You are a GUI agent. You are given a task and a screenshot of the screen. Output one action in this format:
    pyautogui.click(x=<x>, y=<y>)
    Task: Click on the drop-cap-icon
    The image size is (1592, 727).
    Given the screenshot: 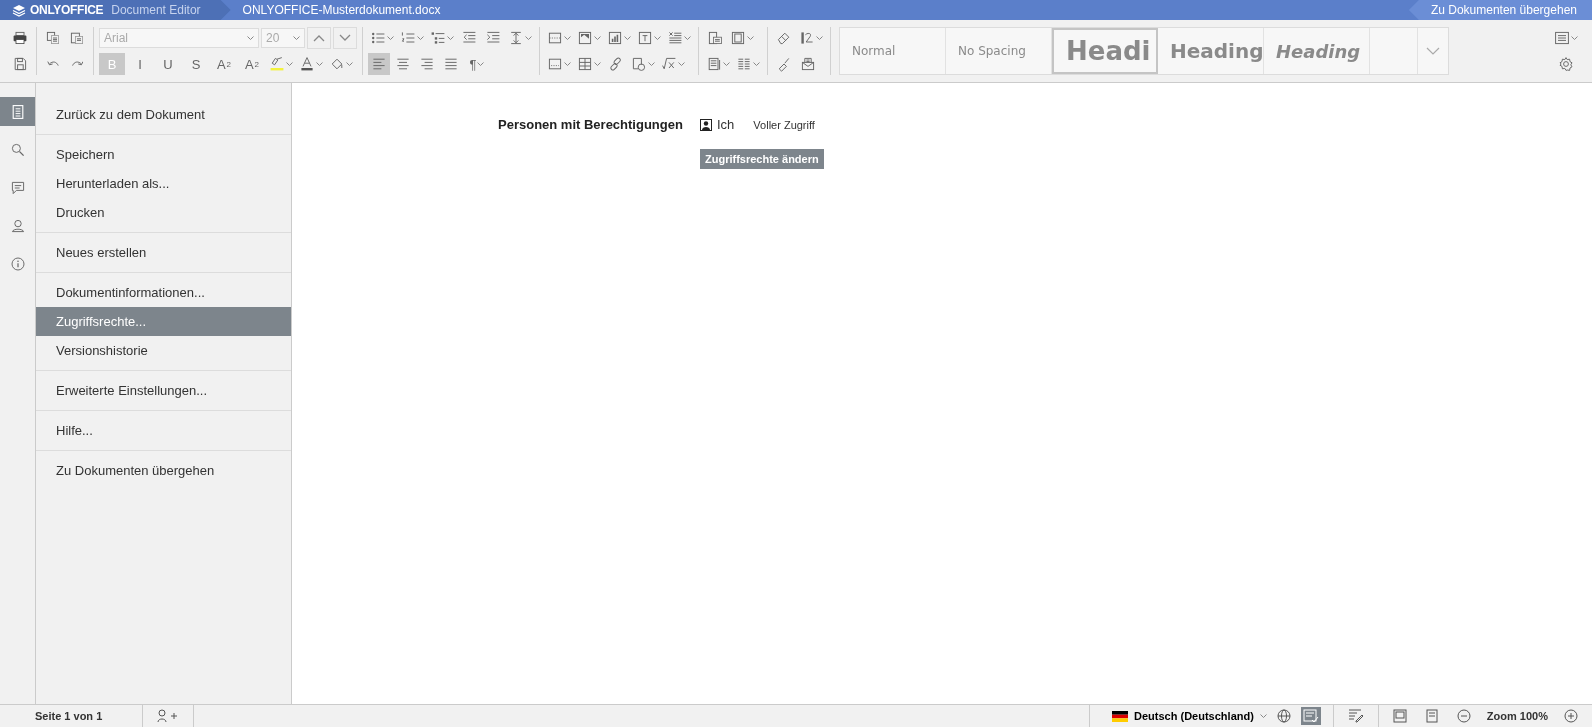 What is the action you would take?
    pyautogui.click(x=675, y=38)
    